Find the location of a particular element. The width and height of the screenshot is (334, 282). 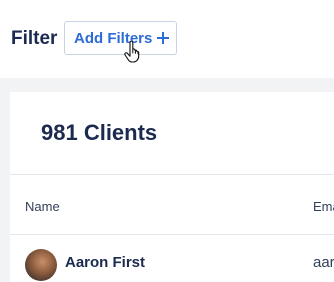

filter-label: Filter is located at coordinates (34, 38).